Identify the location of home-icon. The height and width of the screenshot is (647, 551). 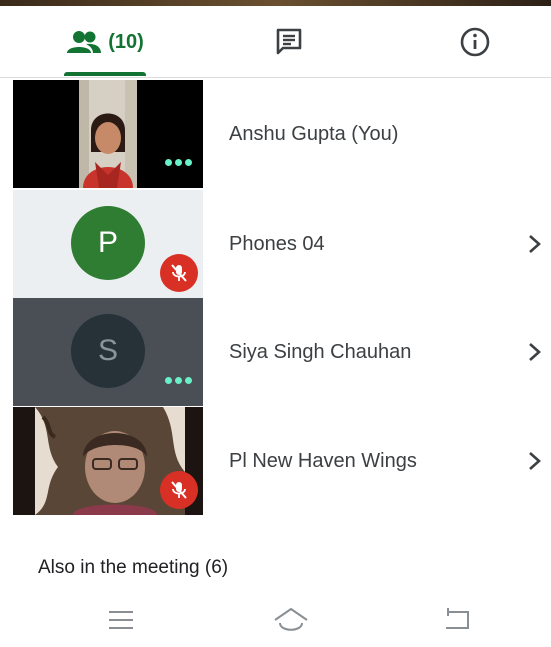
(291, 620).